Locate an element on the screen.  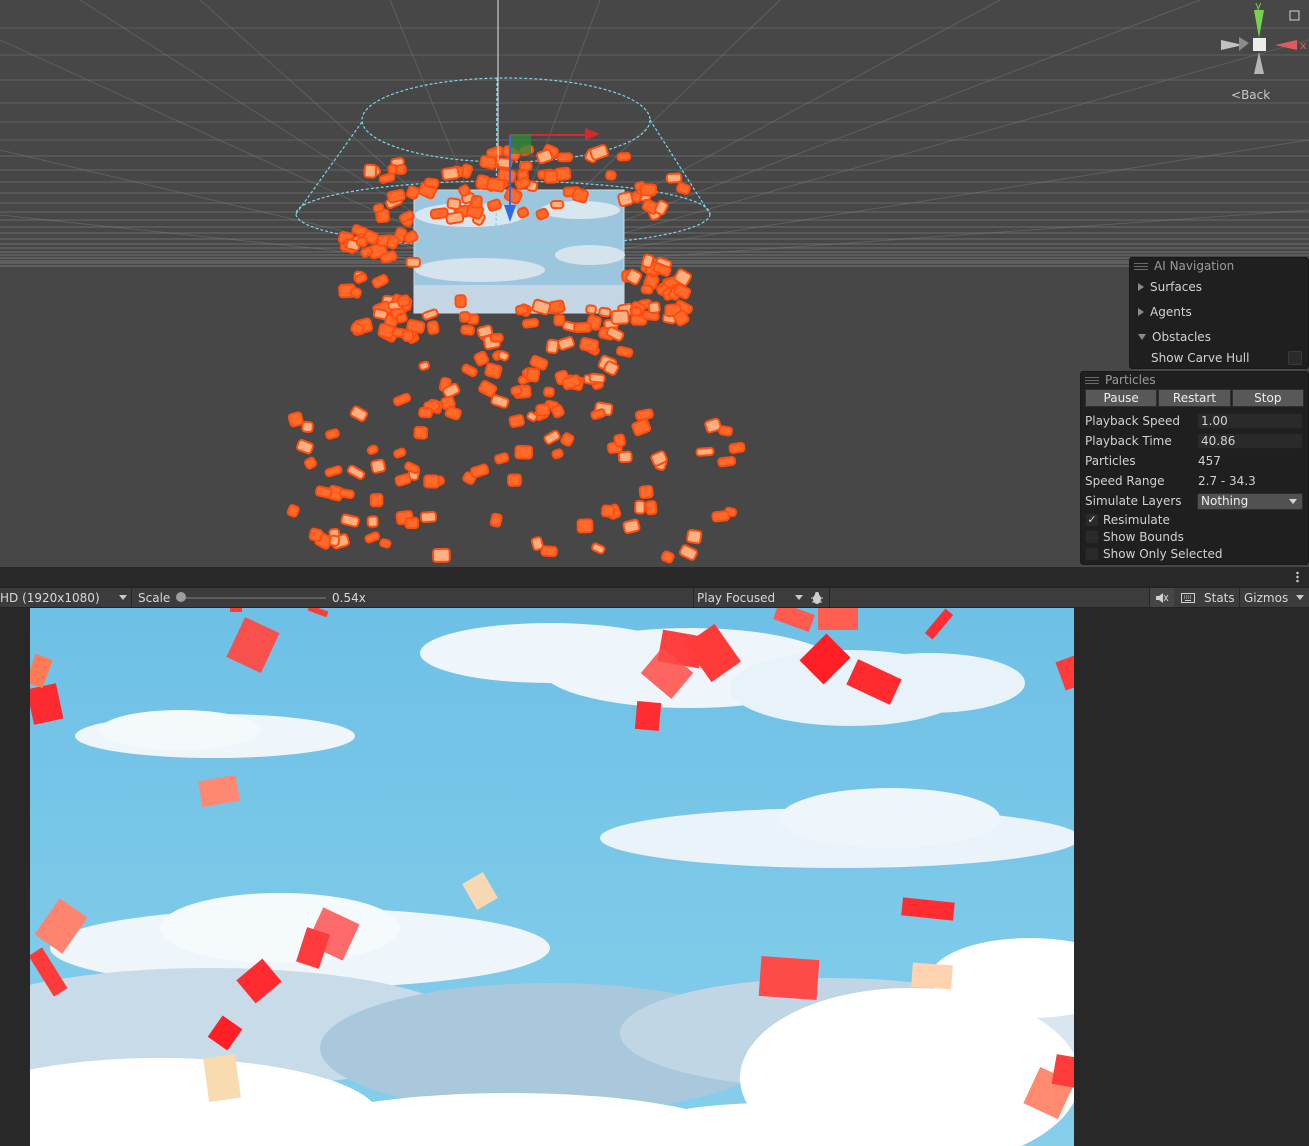
ai-navigation-title: AI Navigation is located at coordinates (1194, 266).